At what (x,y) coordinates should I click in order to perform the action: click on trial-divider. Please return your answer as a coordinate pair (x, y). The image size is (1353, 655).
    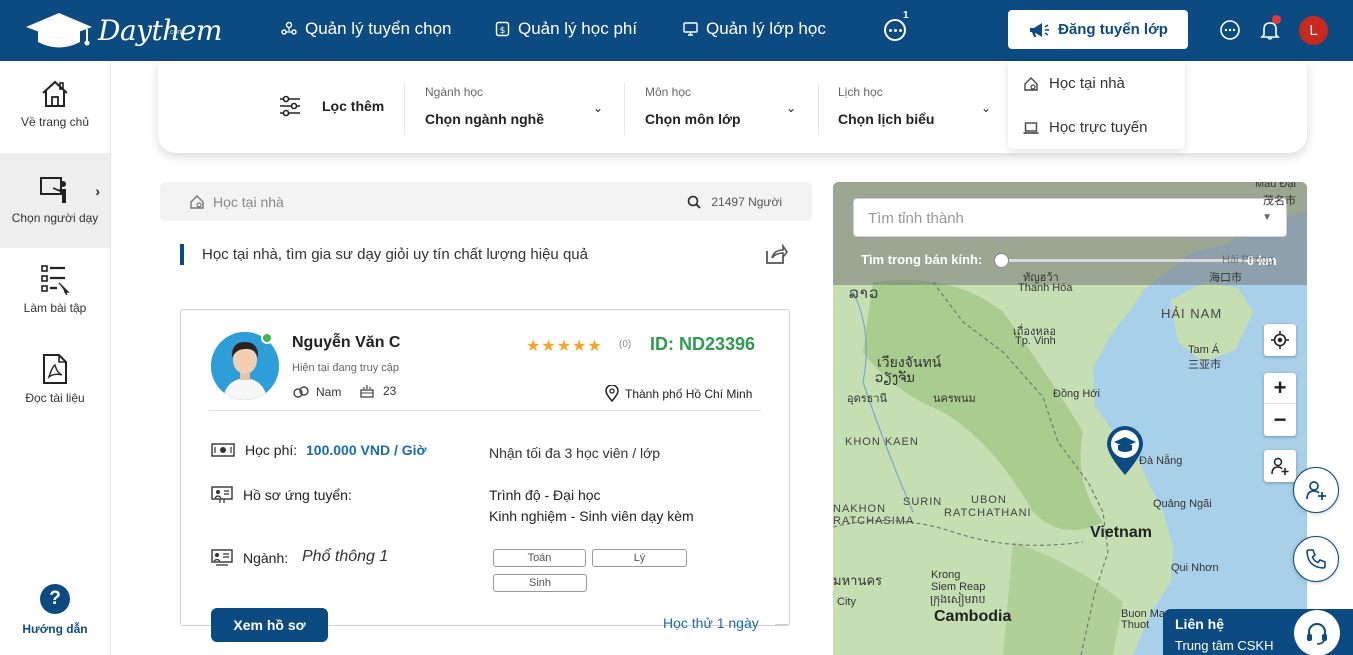
    Looking at the image, I should click on (782, 624).